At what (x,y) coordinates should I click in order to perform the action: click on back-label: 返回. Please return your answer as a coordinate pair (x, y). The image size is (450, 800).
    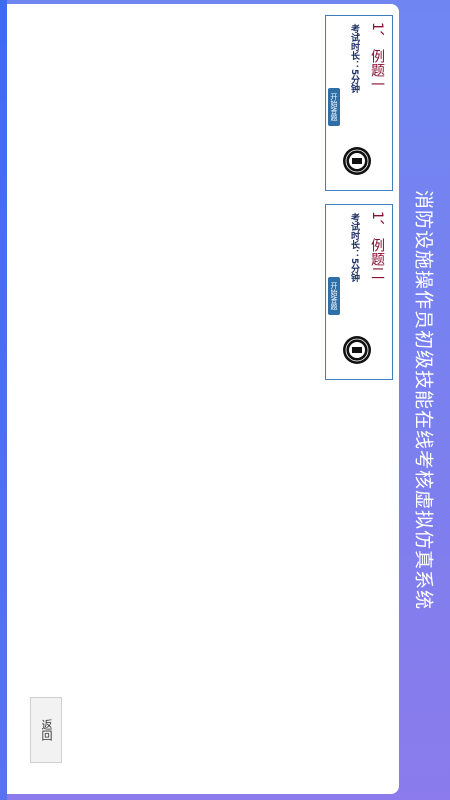
    Looking at the image, I should click on (46, 730).